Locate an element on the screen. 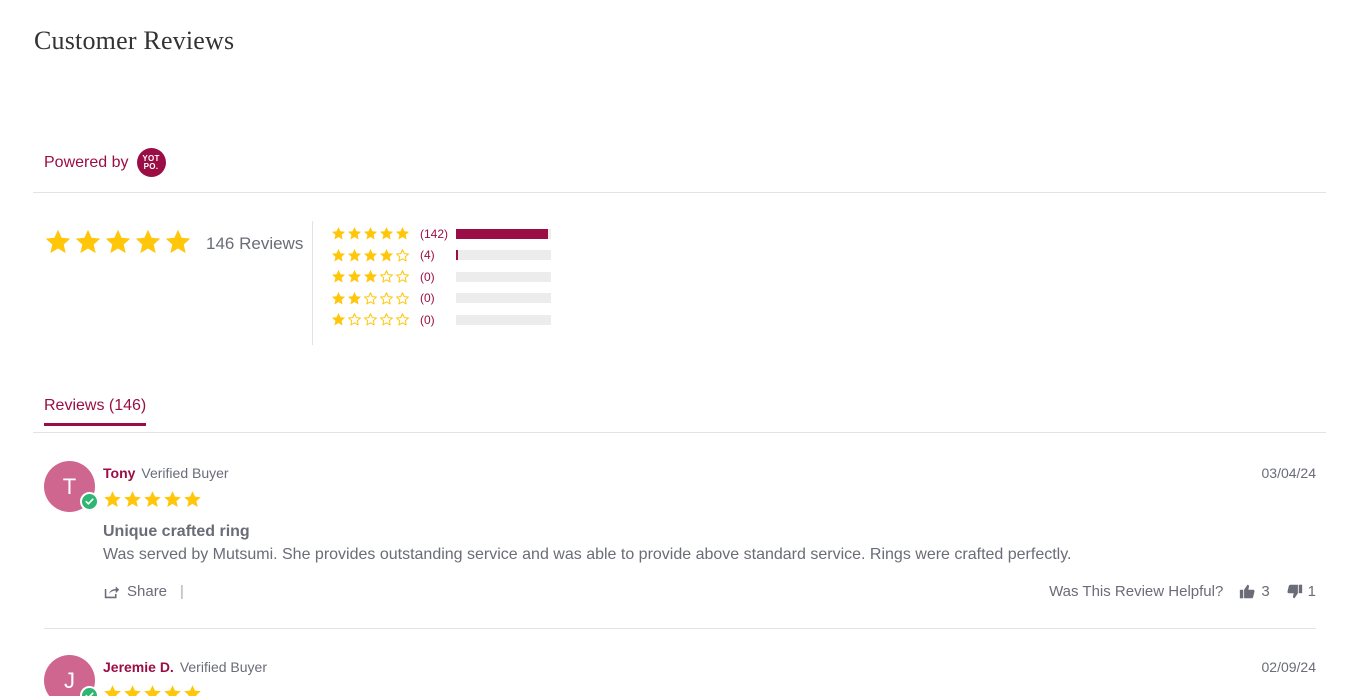  powered-by: Powered by YOT PO. is located at coordinates (105, 162).